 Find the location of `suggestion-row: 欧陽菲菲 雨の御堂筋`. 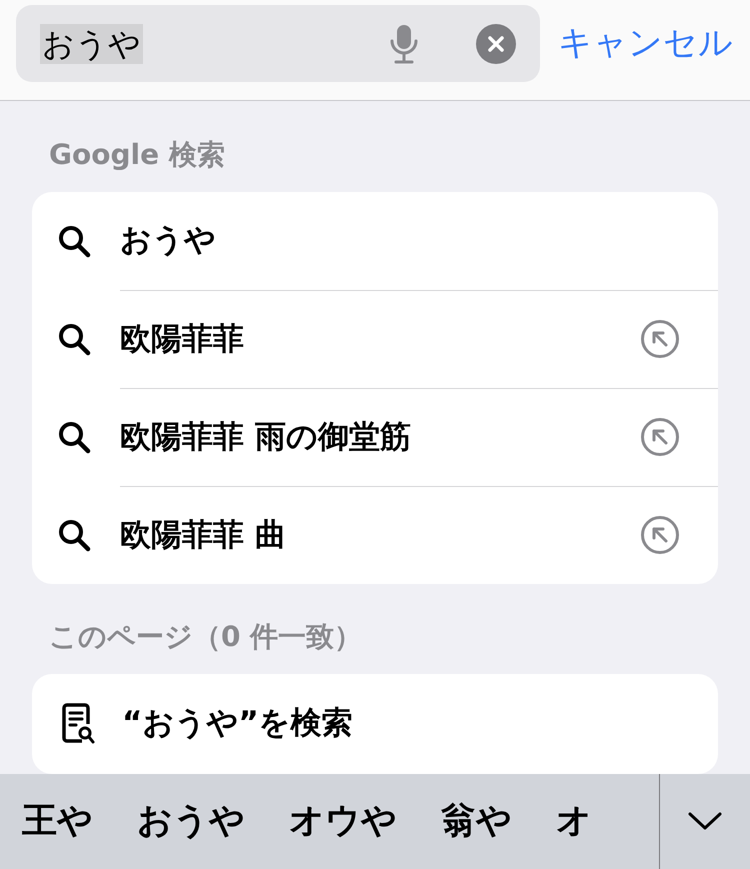

suggestion-row: 欧陽菲菲 雨の御堂筋 is located at coordinates (375, 437).